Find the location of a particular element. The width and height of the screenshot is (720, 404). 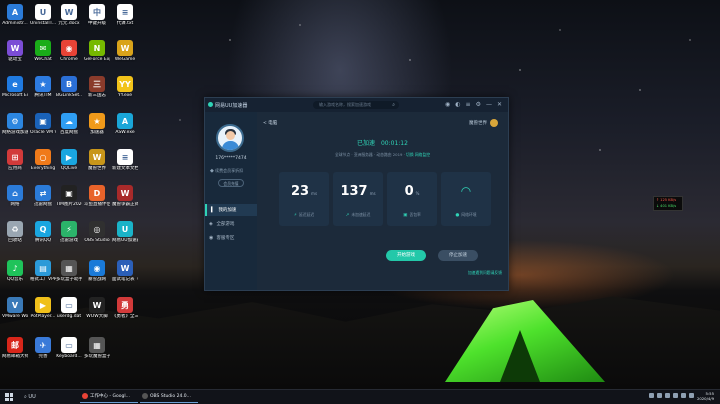

desktop-icon: ♻ 回收站 is located at coordinates (15, 232).